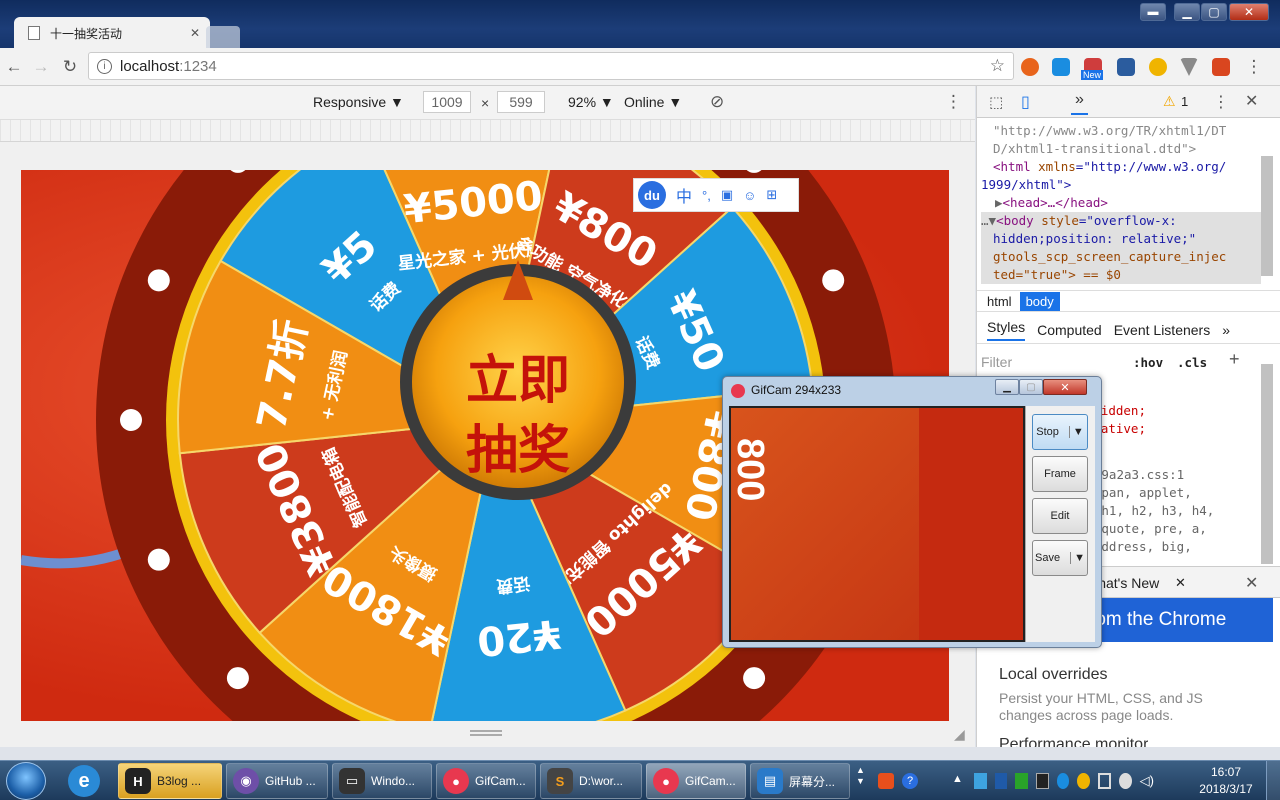 The height and width of the screenshot is (800, 1280). Describe the element at coordinates (447, 102) in the screenshot. I see `width-input: 1009` at that location.